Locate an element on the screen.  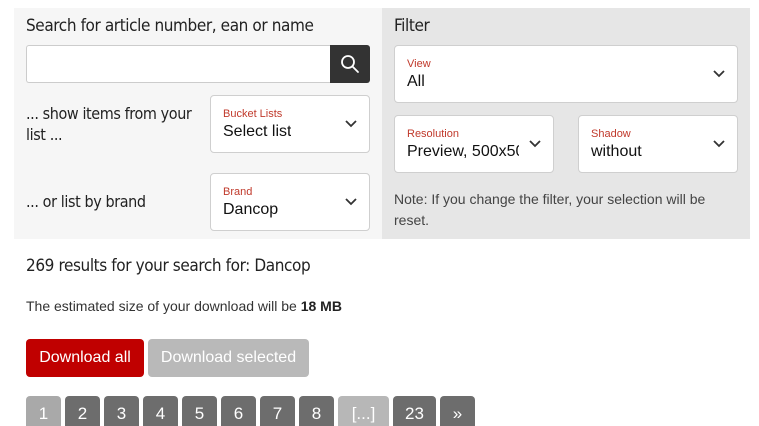
view-value: All is located at coordinates (416, 81).